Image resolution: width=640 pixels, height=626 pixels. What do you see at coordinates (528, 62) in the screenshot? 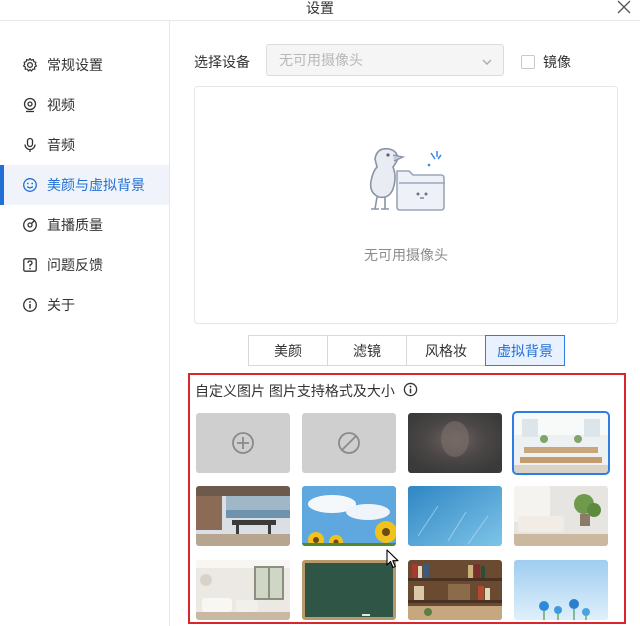
I see `checkbox-box` at bounding box center [528, 62].